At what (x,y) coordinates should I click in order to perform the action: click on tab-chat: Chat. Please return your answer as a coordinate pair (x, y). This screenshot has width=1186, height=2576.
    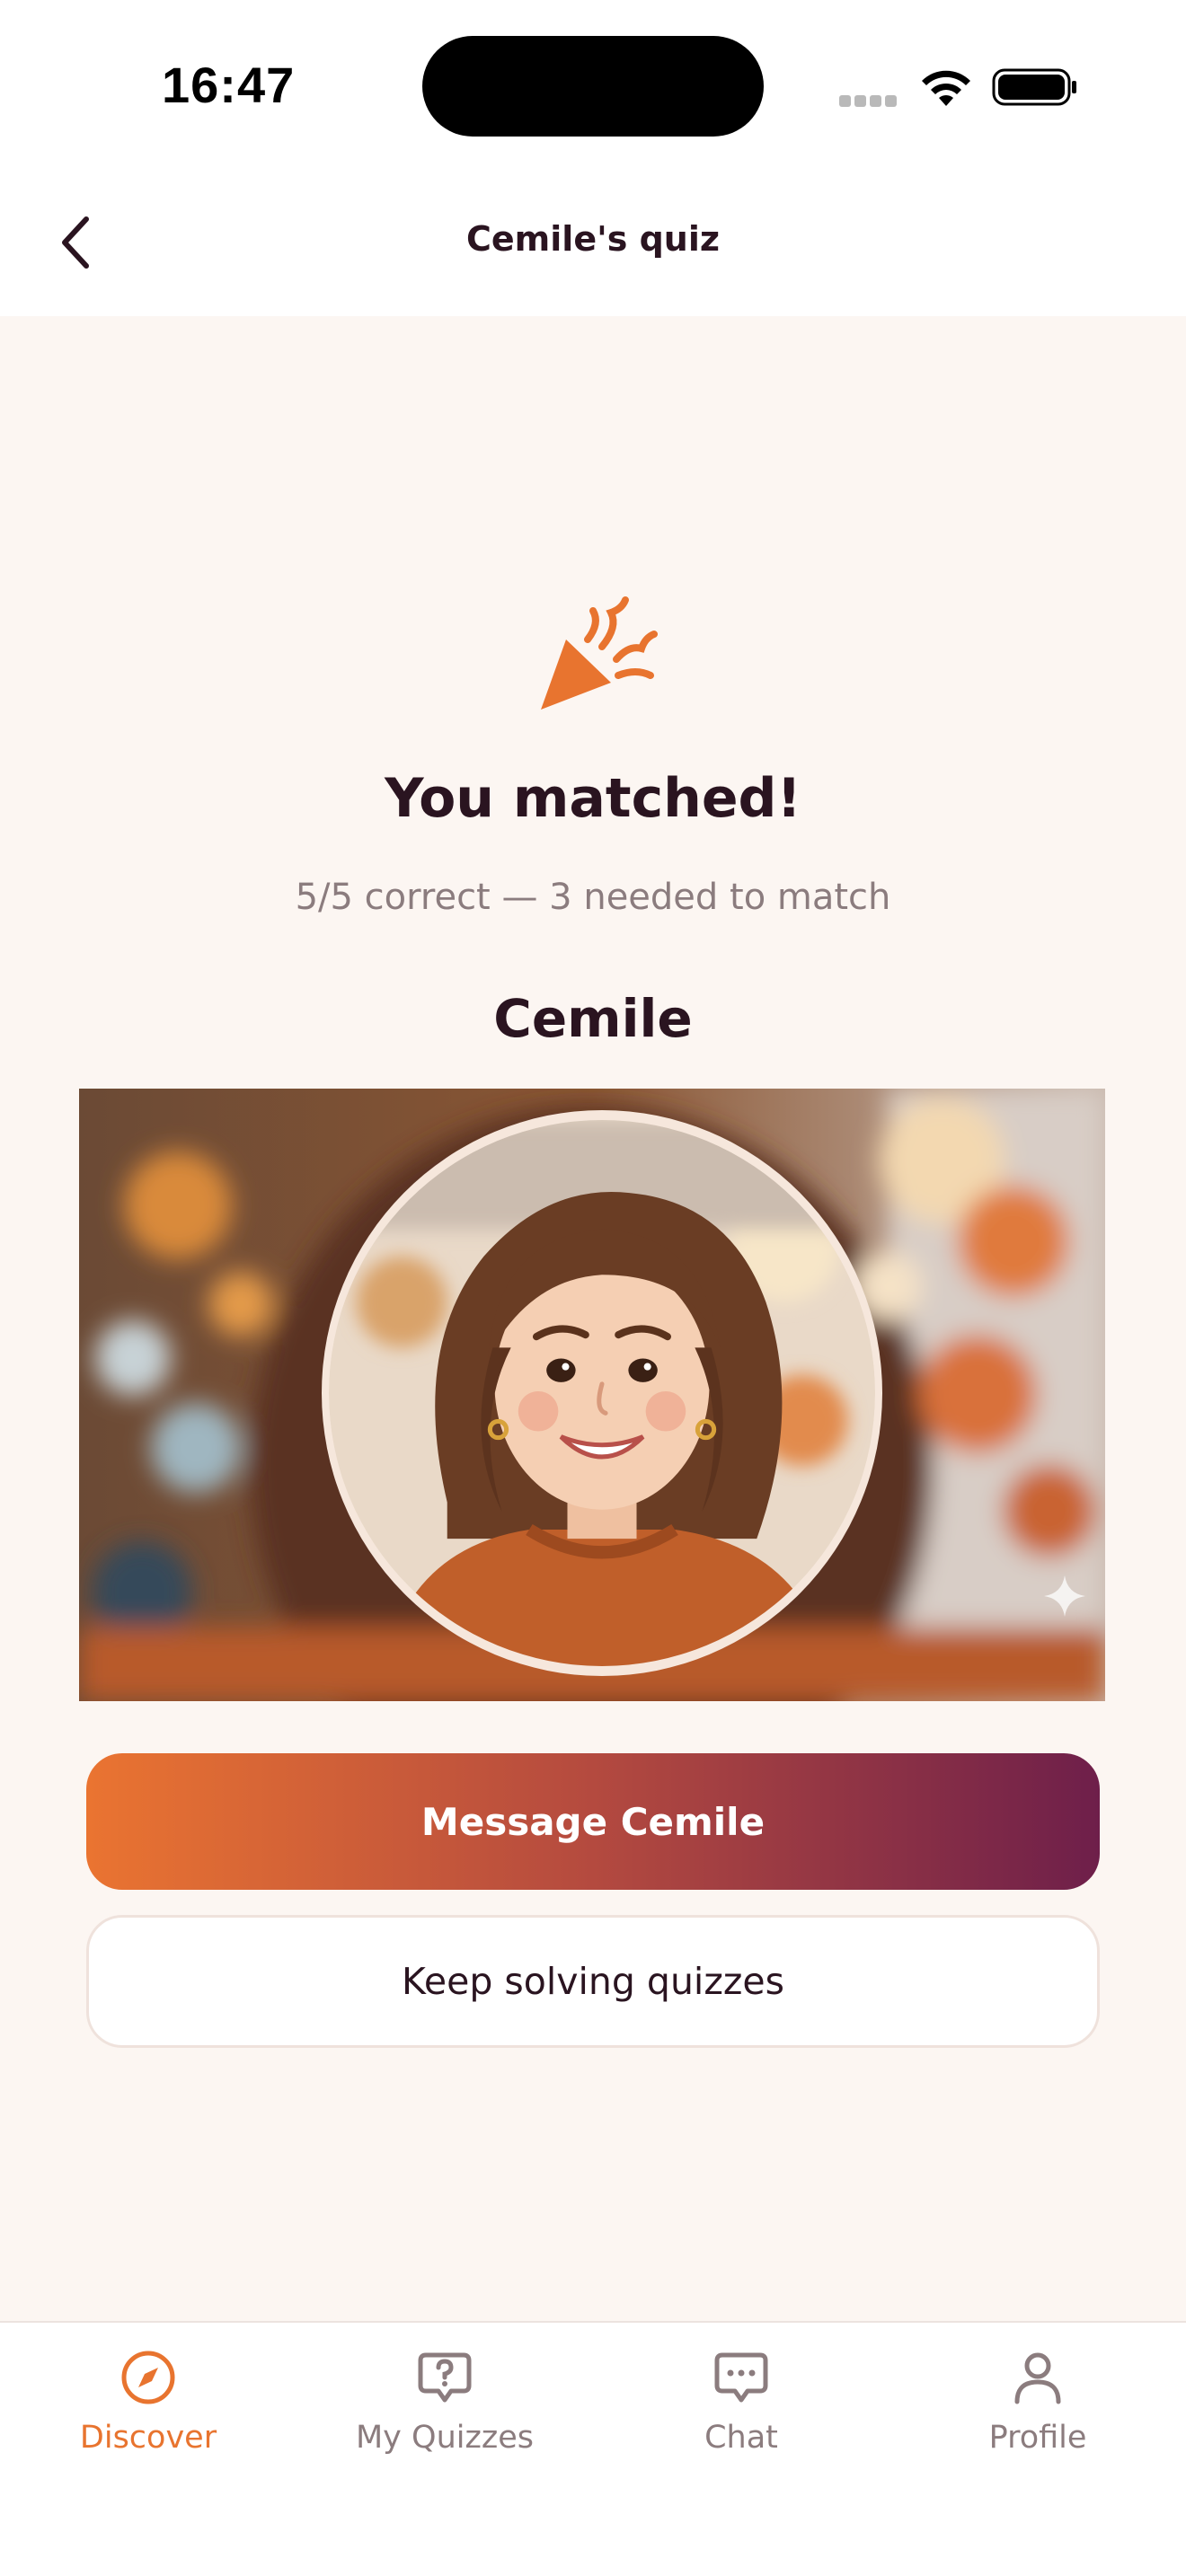
    Looking at the image, I should click on (741, 2415).